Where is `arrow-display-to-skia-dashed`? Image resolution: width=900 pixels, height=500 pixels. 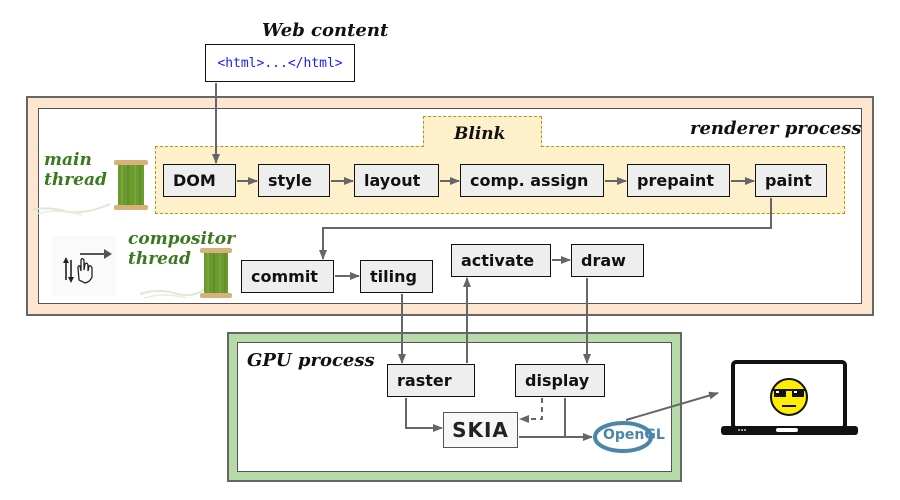
arrow-display-to-skia-dashed is located at coordinates (531, 410).